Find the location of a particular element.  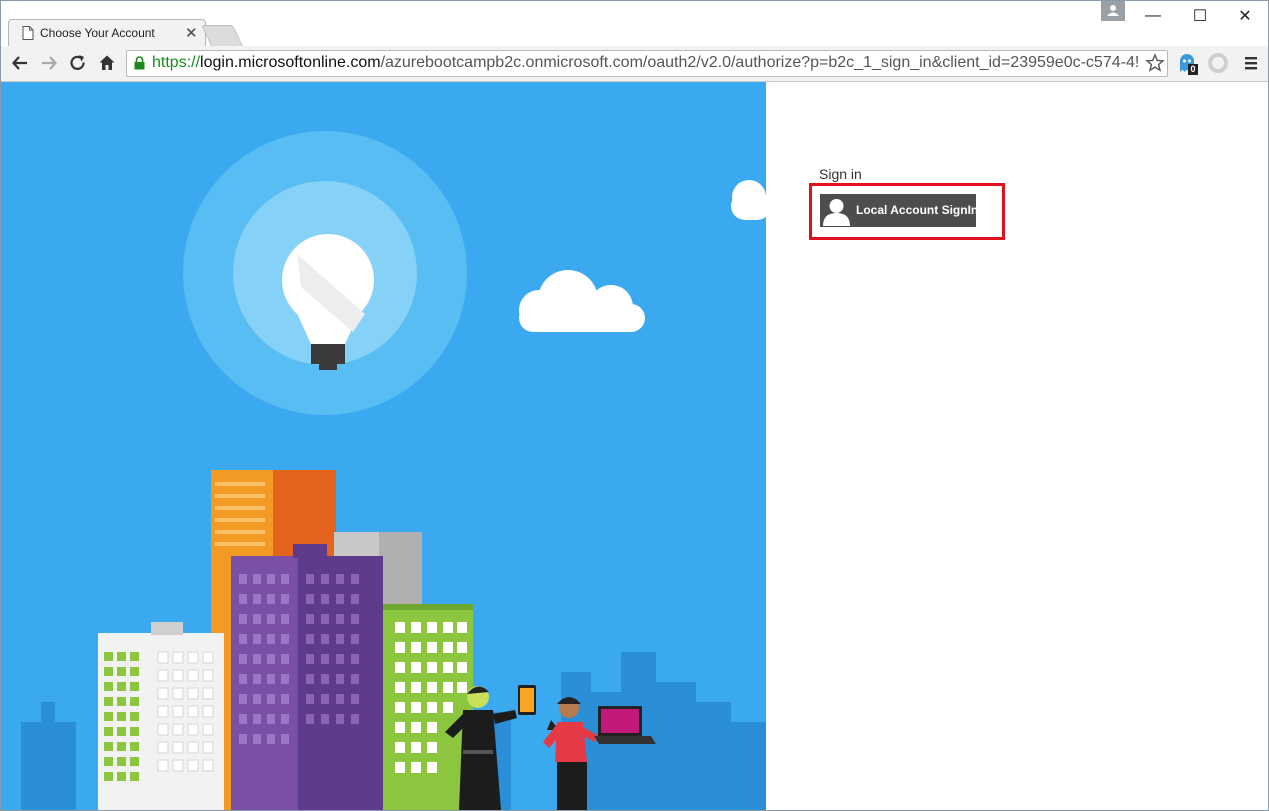

forward-icon is located at coordinates (49, 63).